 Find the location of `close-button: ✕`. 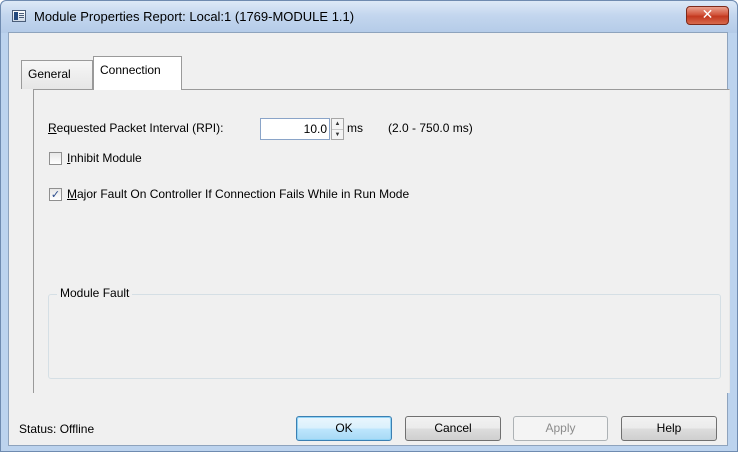

close-button: ✕ is located at coordinates (707, 15).